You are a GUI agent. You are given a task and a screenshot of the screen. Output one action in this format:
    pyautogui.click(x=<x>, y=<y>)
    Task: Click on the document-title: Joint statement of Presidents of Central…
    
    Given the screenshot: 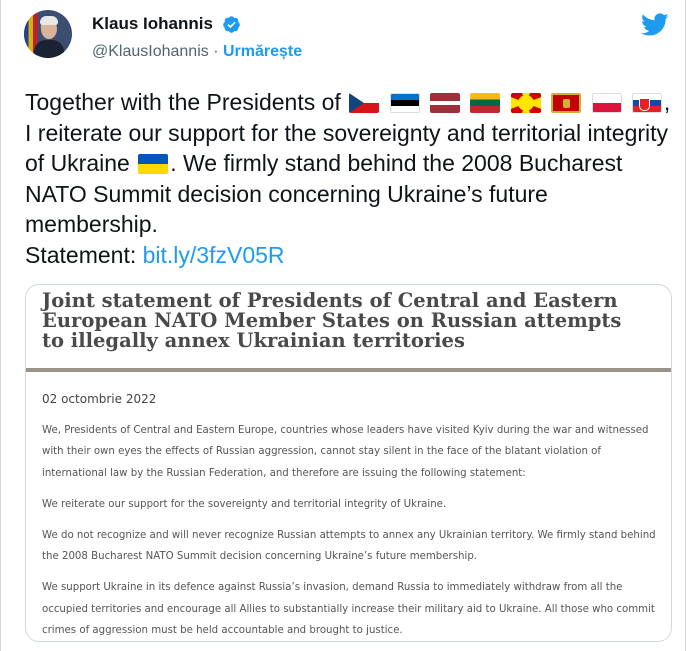 What is the action you would take?
    pyautogui.click(x=332, y=320)
    